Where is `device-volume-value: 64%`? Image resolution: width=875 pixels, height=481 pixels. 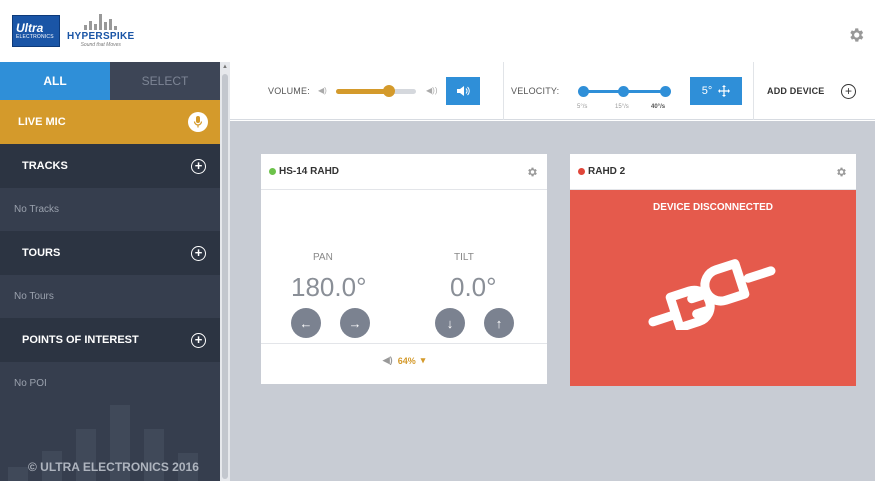
device-volume-value: 64% is located at coordinates (406, 360).